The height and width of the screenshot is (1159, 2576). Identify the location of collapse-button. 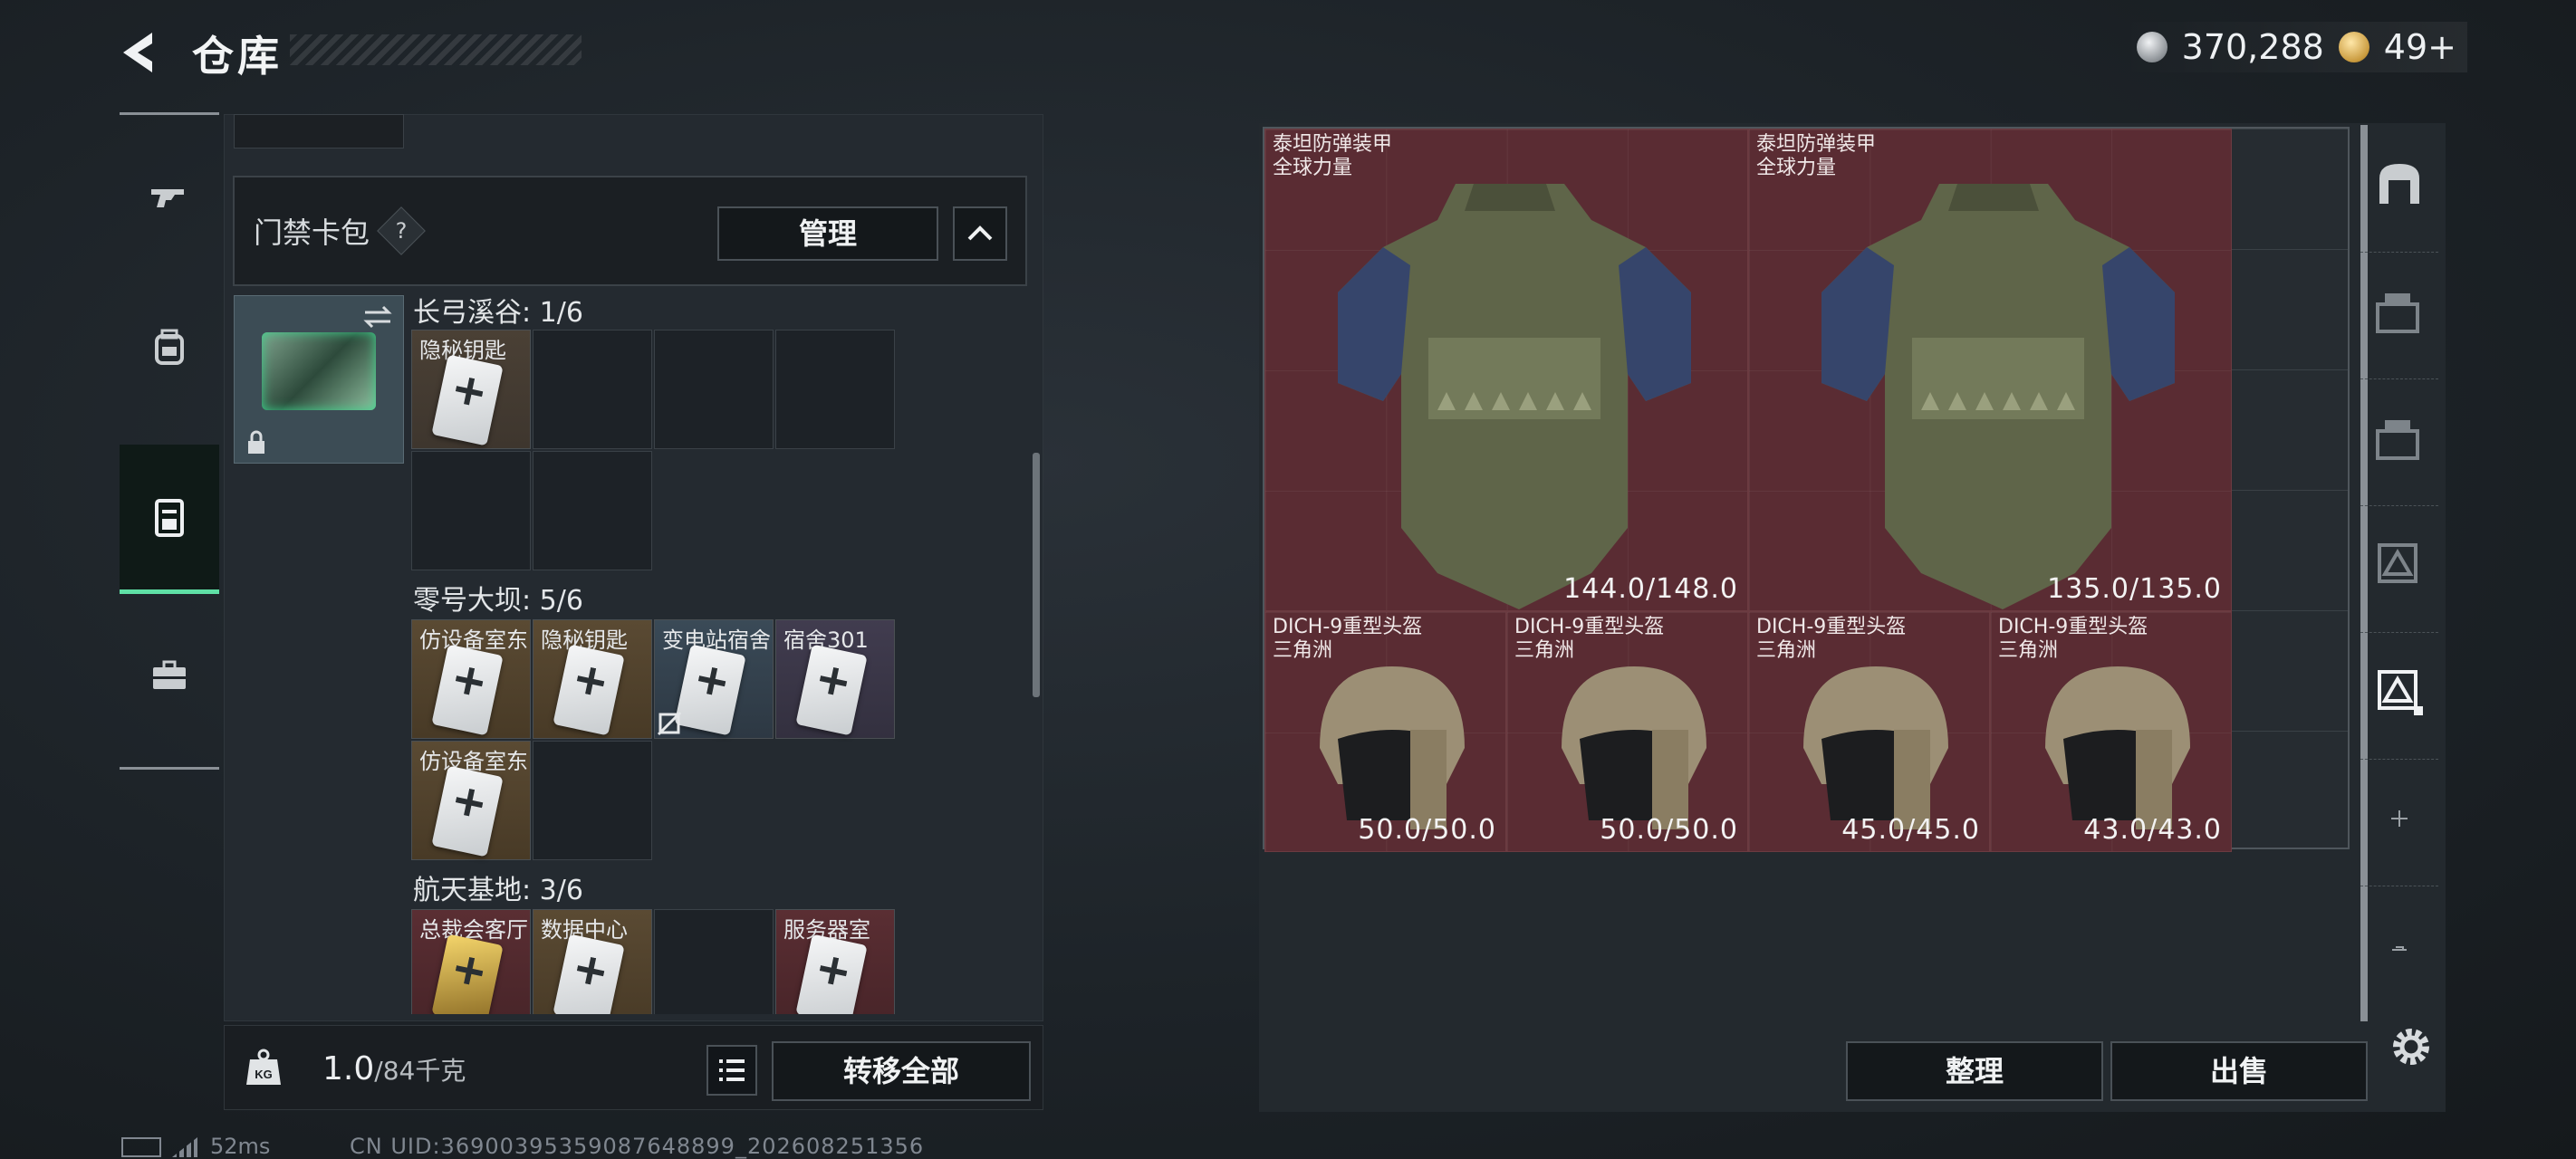
(980, 234).